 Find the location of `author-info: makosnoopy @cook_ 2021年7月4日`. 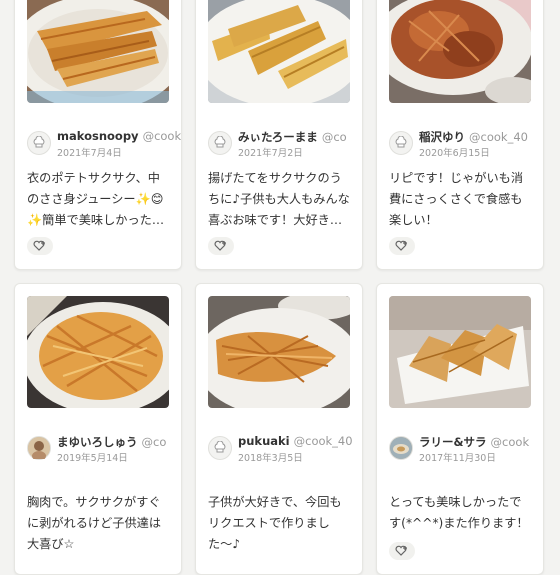

author-info: makosnoopy @cook_ 2021年7月4日 is located at coordinates (104, 145).